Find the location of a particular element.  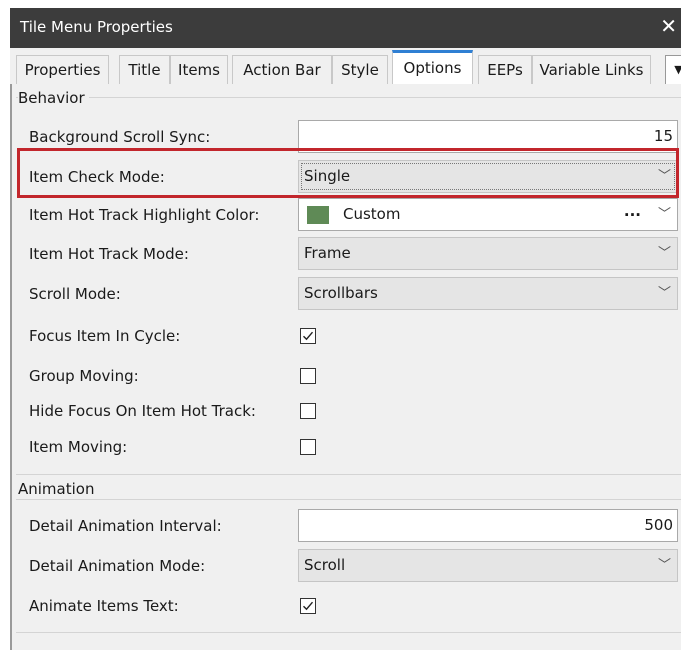

tab-variable-links: Variable Links is located at coordinates (591, 70).